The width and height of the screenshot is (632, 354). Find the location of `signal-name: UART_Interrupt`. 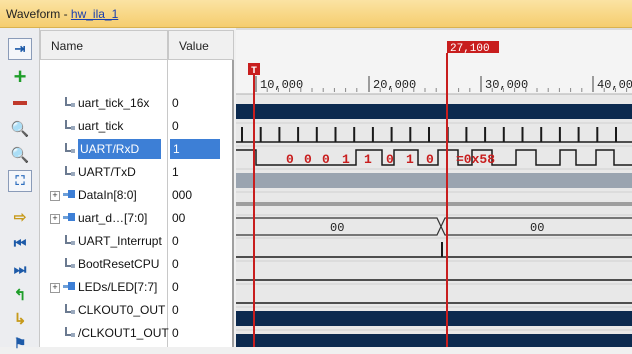

signal-name: UART_Interrupt is located at coordinates (120, 241).